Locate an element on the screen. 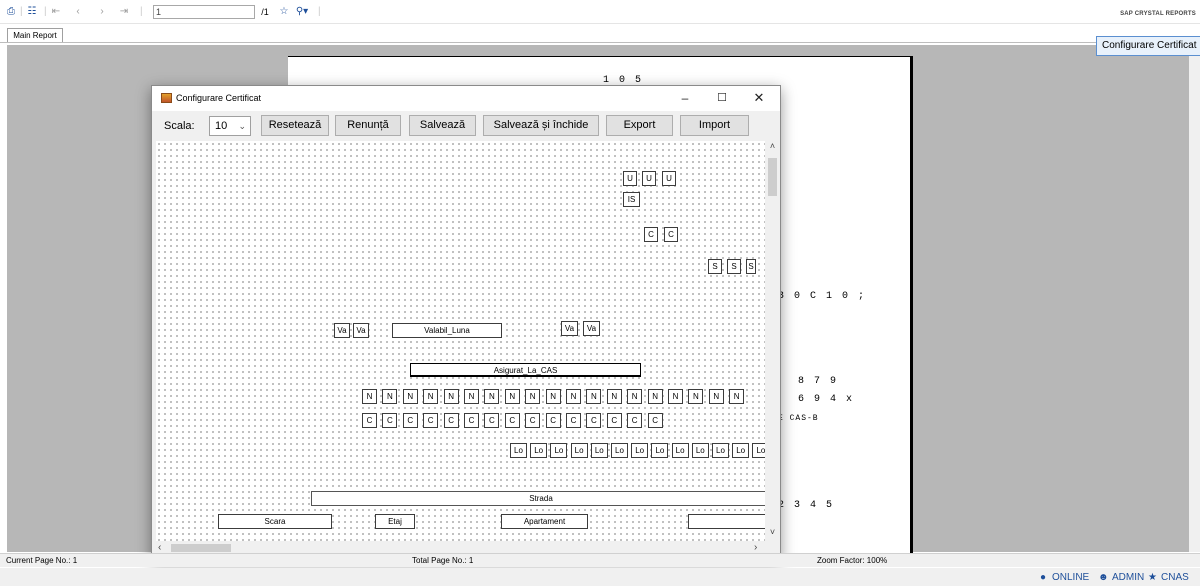  tab-main-report: Main Report is located at coordinates (35, 35).